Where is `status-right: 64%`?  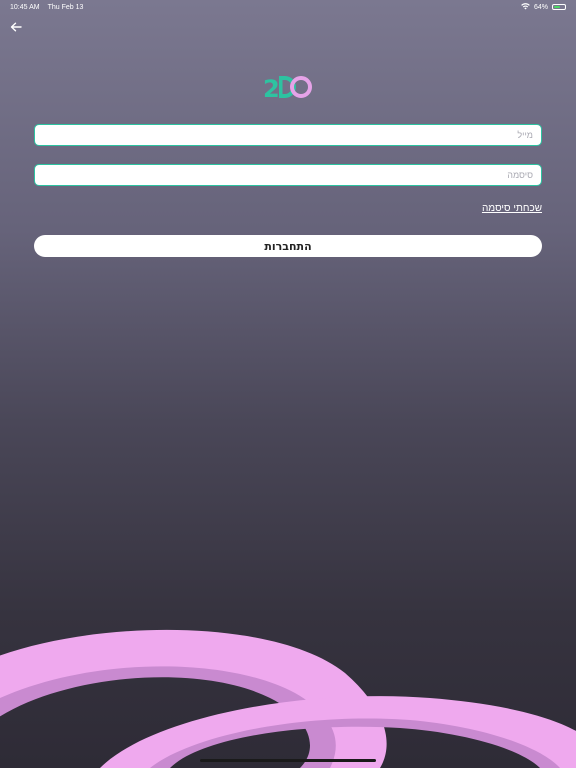 status-right: 64% is located at coordinates (543, 7).